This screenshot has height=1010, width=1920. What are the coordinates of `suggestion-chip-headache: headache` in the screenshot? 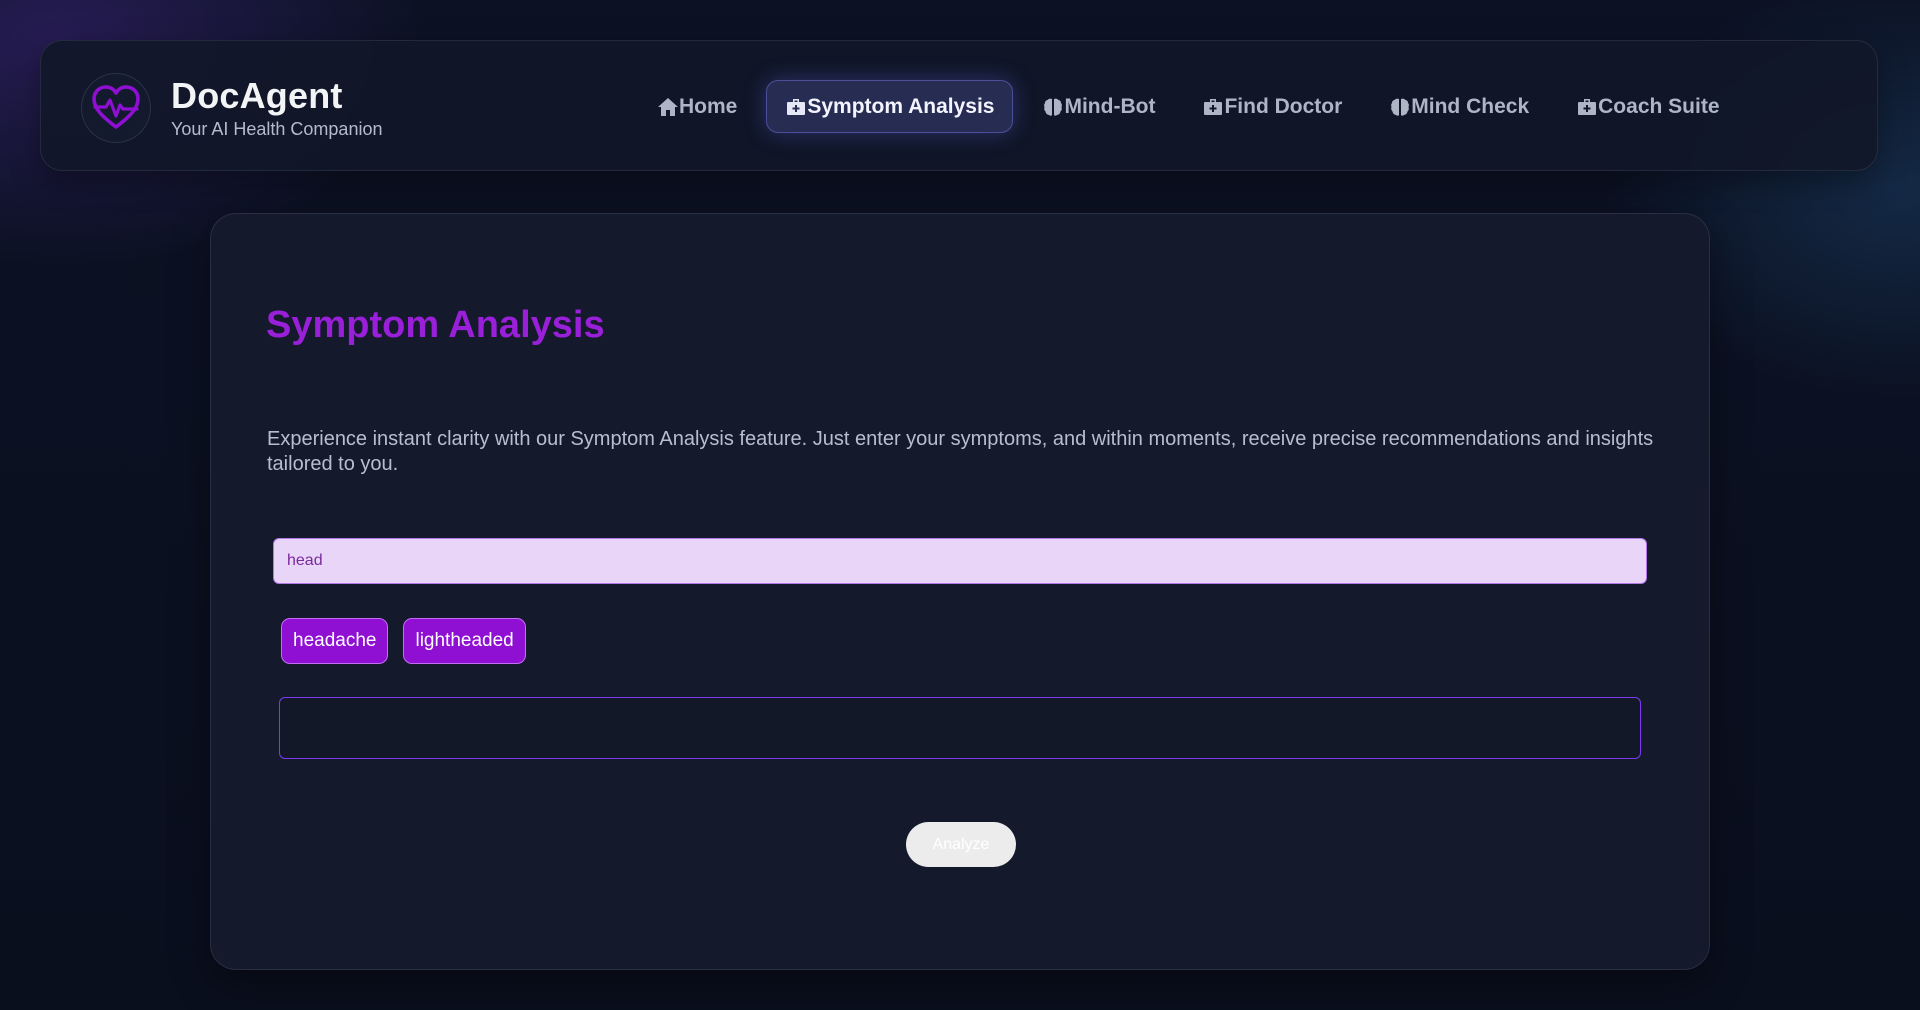 It's located at (335, 641).